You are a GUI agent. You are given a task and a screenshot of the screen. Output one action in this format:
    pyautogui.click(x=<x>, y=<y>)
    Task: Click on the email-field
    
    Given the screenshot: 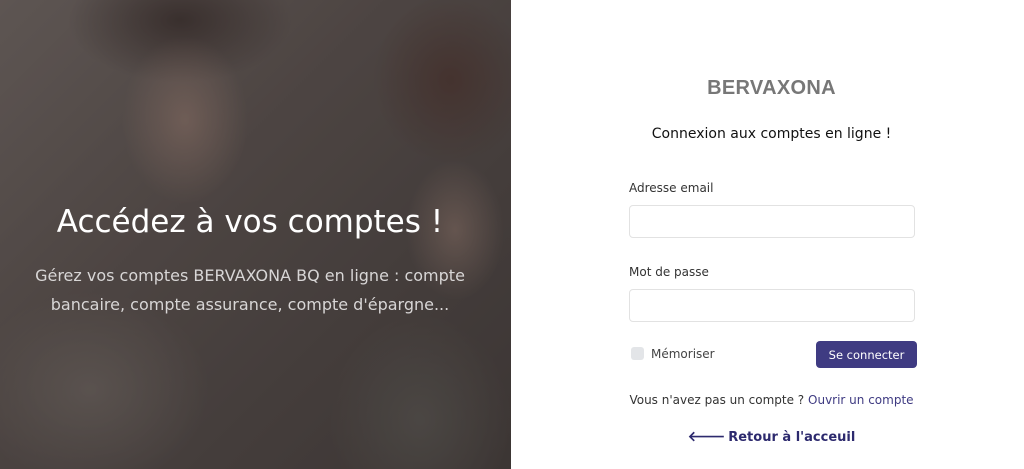 What is the action you would take?
    pyautogui.click(x=772, y=221)
    